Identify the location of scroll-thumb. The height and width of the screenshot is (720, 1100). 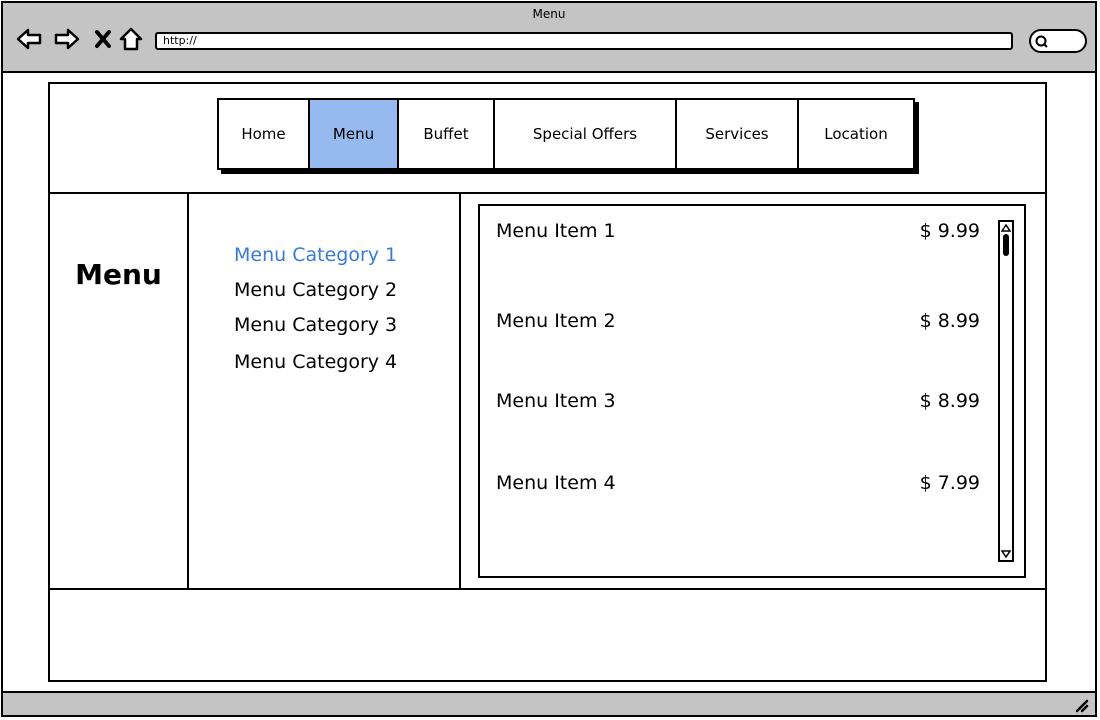
(1006, 245).